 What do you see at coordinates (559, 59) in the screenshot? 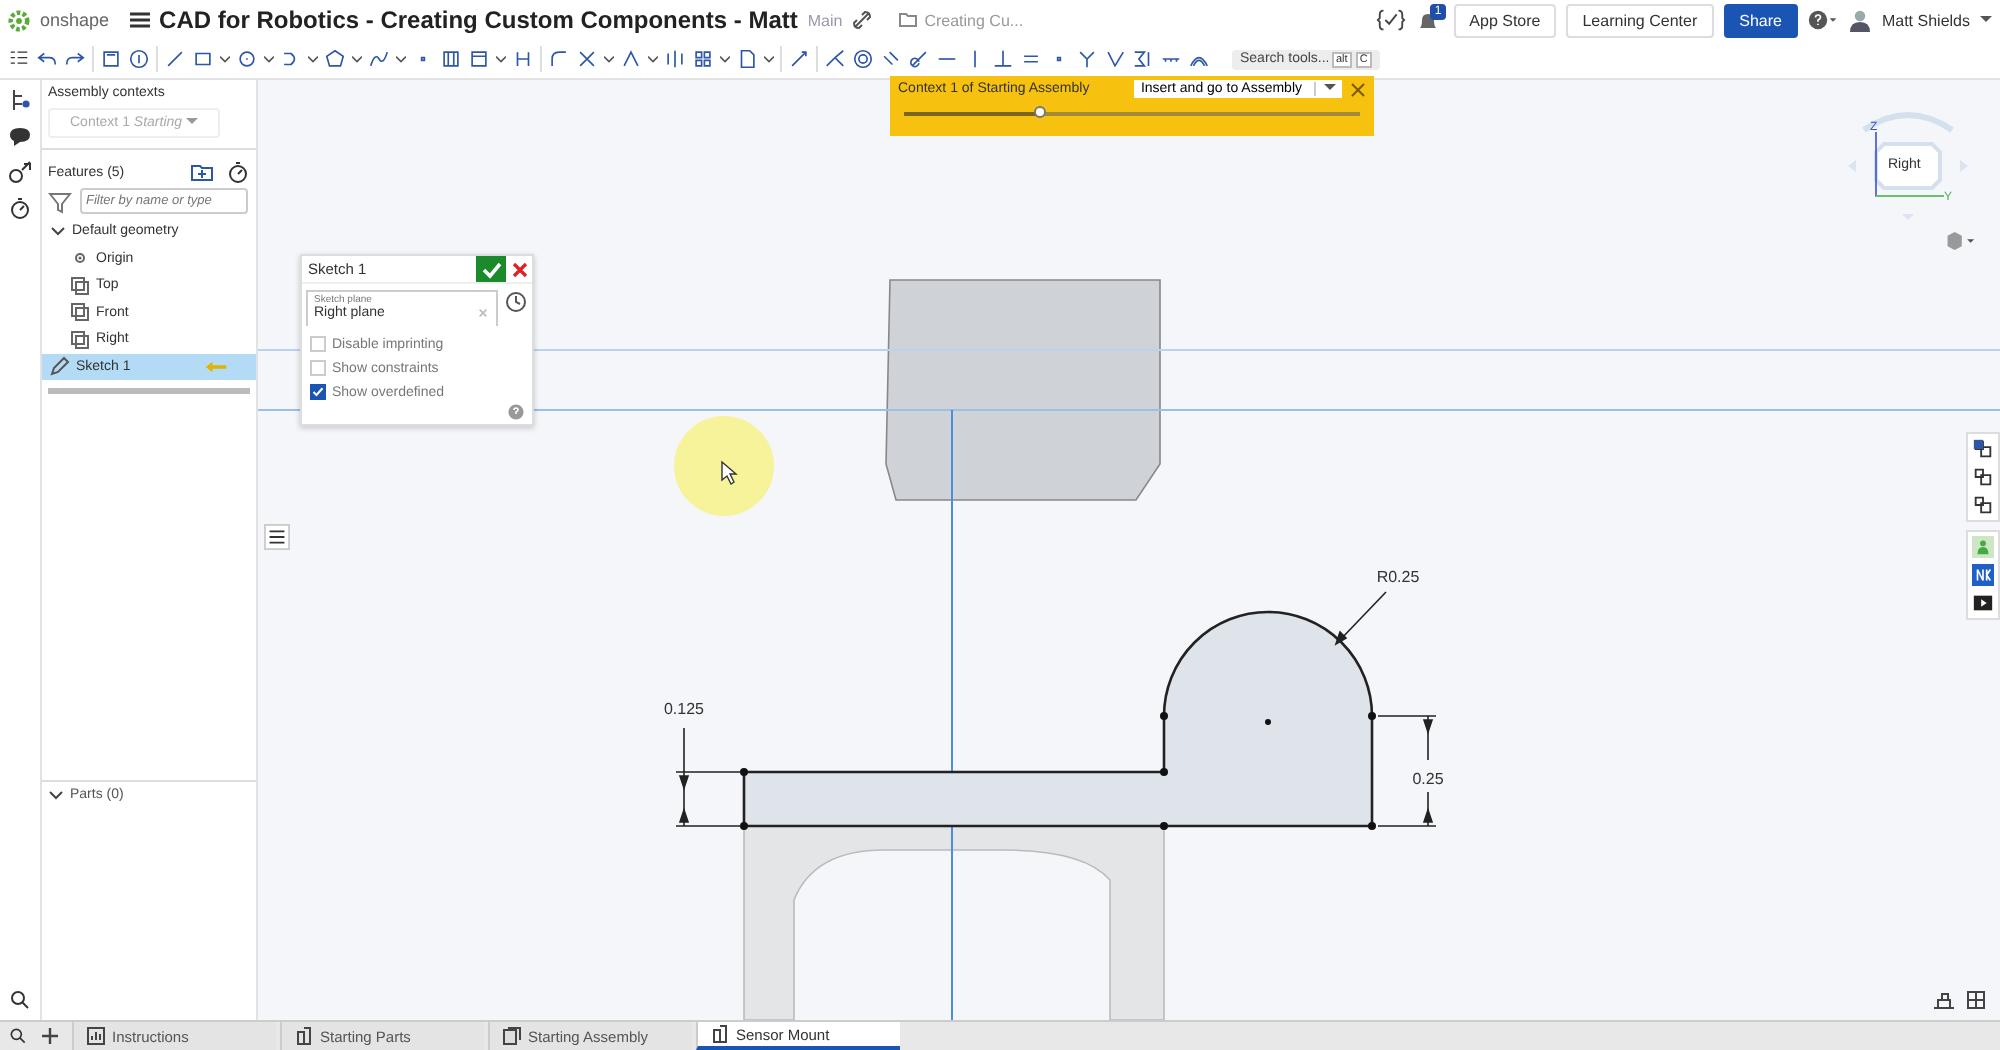
I see `fillet-icon` at bounding box center [559, 59].